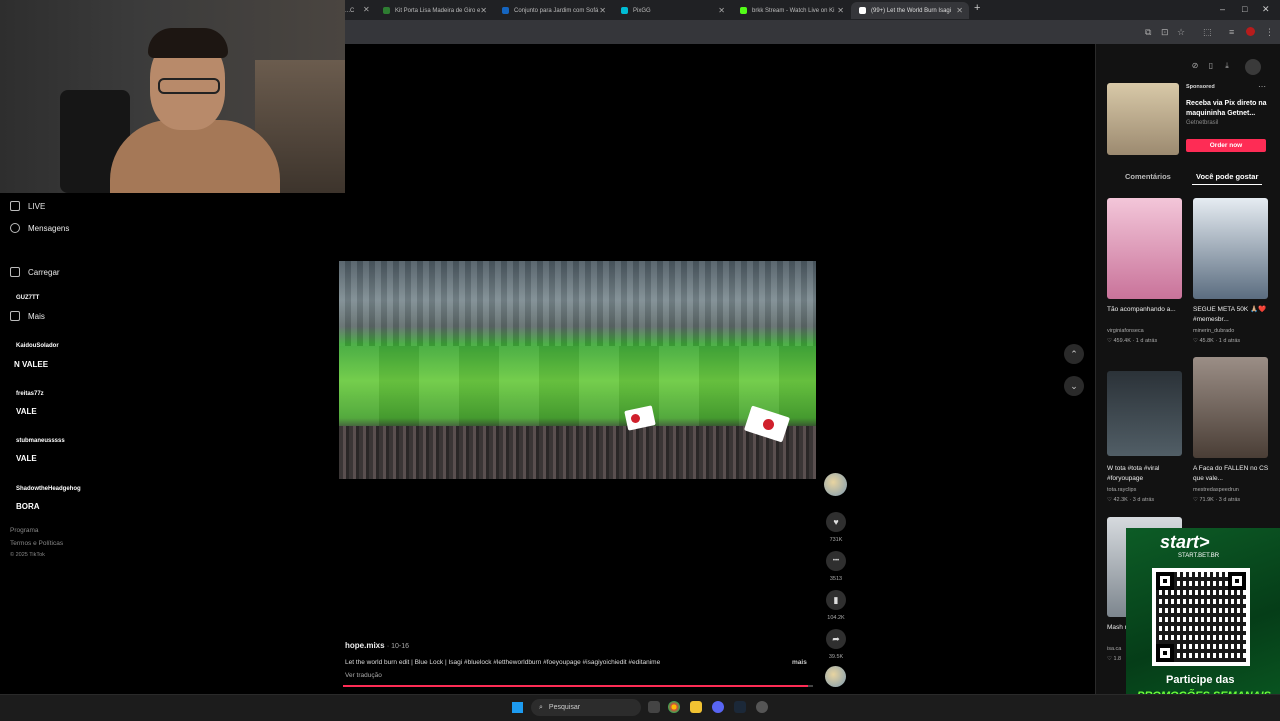 The height and width of the screenshot is (721, 1280). I want to click on nav-item-upload: Carregar, so click(35, 272).